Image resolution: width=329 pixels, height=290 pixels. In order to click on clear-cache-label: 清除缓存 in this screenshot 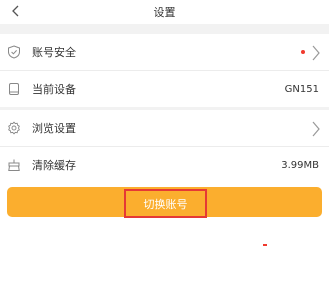, I will do `click(54, 165)`.